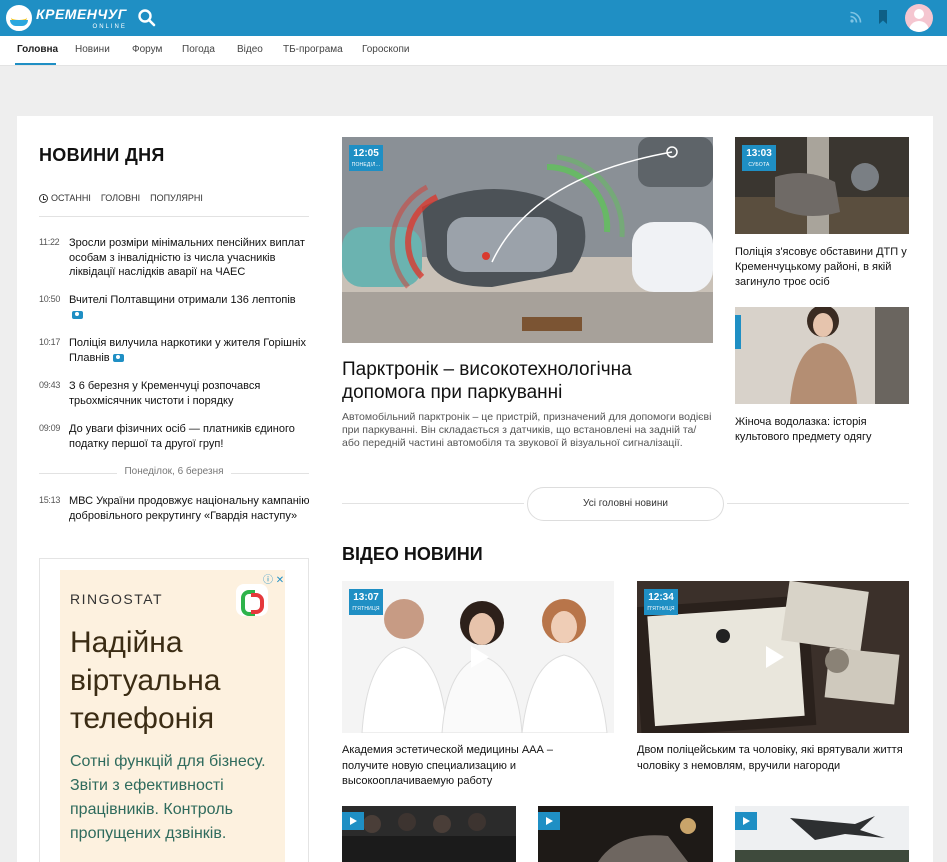  What do you see at coordinates (117, 599) in the screenshot?
I see `ad-brand: RINGOSTAT` at bounding box center [117, 599].